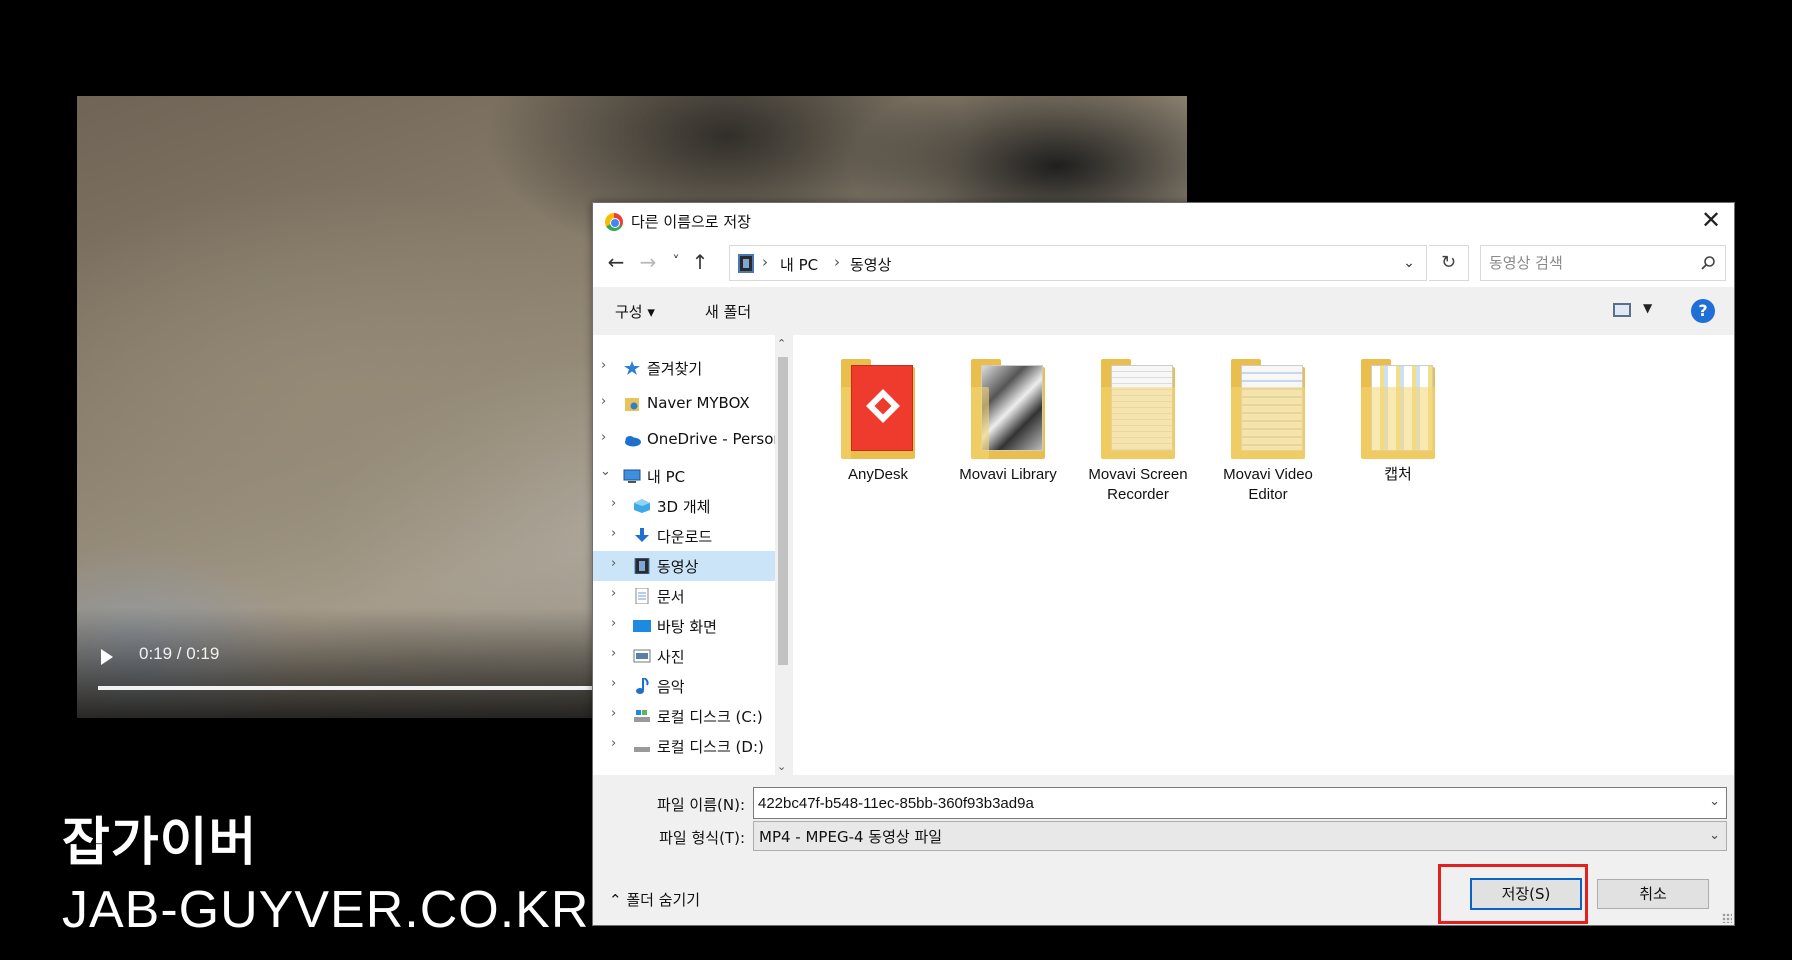 The image size is (1800, 968). What do you see at coordinates (1526, 894) in the screenshot?
I see `save-button: 저장(S)` at bounding box center [1526, 894].